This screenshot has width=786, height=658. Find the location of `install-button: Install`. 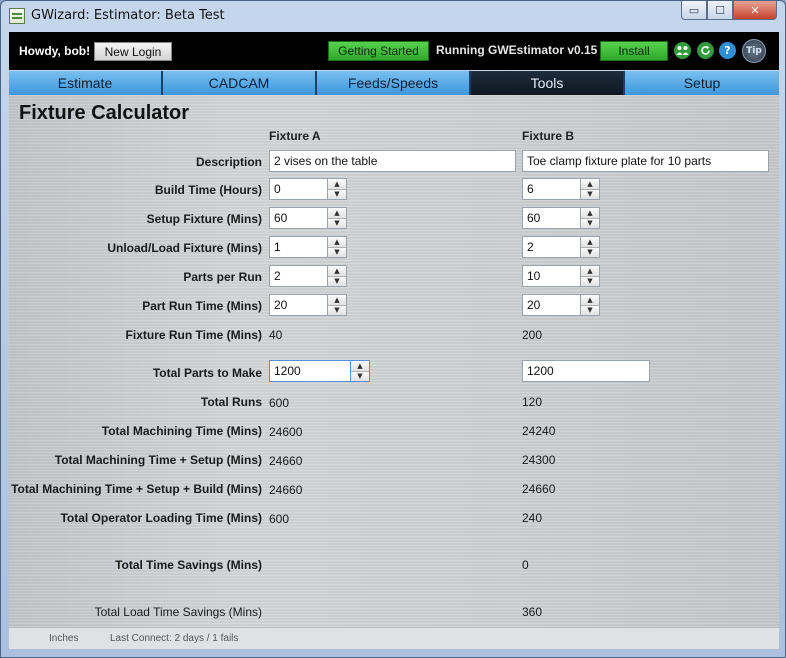

install-button: Install is located at coordinates (634, 51).